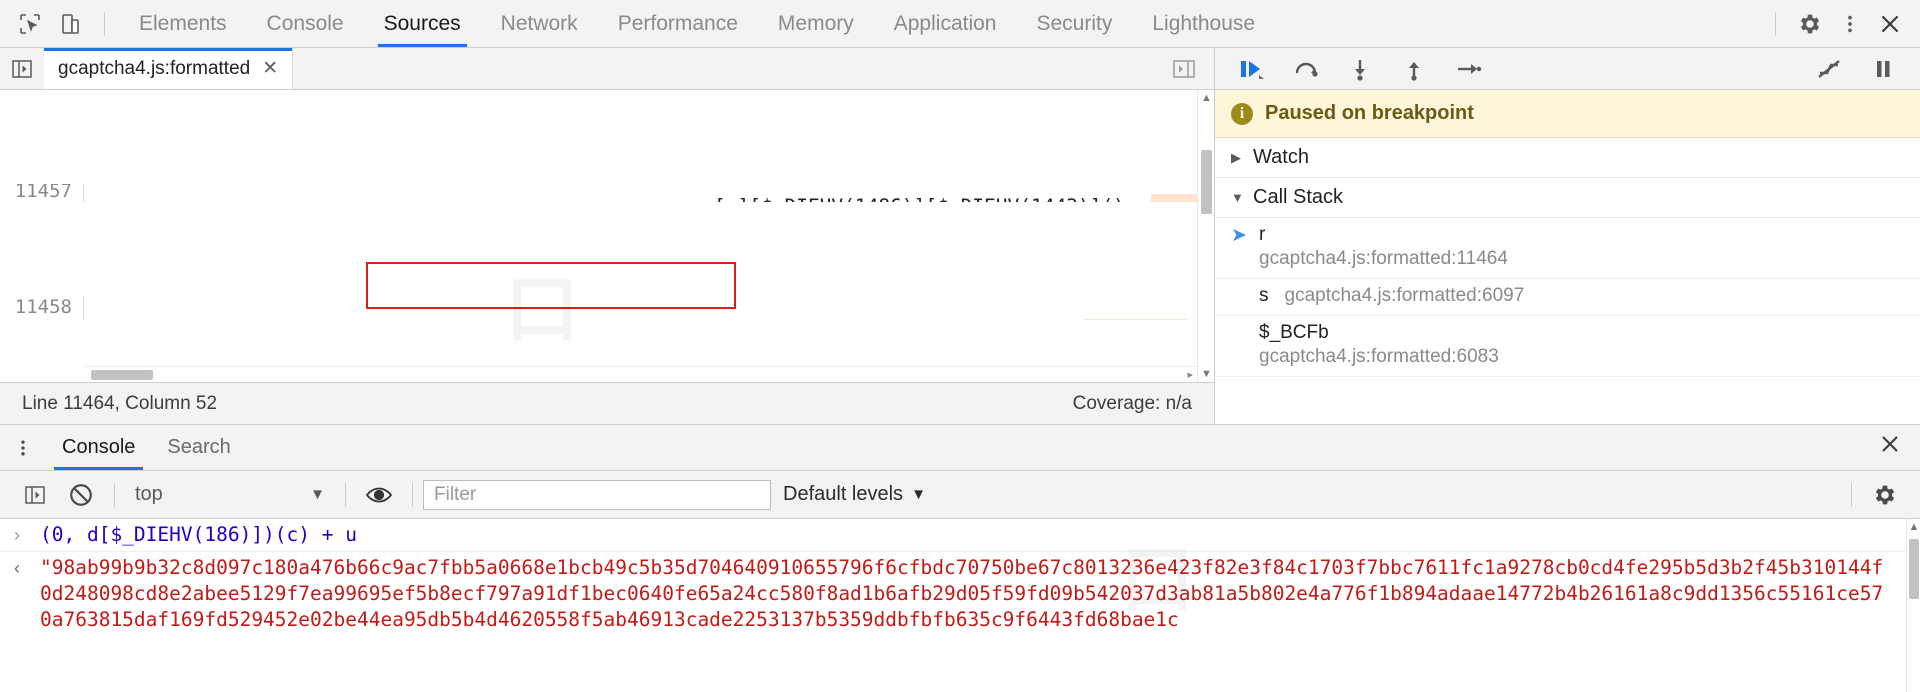  What do you see at coordinates (98, 447) in the screenshot?
I see `drawer-tab-console: Console` at bounding box center [98, 447].